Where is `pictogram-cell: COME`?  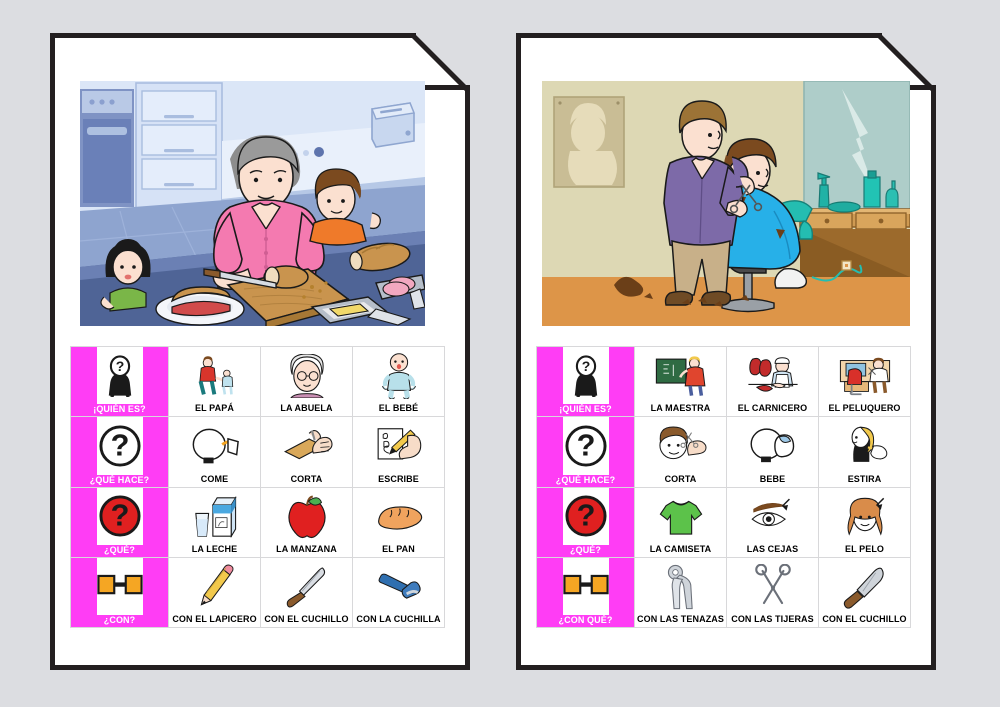
pictogram-cell: COME is located at coordinates (214, 452).